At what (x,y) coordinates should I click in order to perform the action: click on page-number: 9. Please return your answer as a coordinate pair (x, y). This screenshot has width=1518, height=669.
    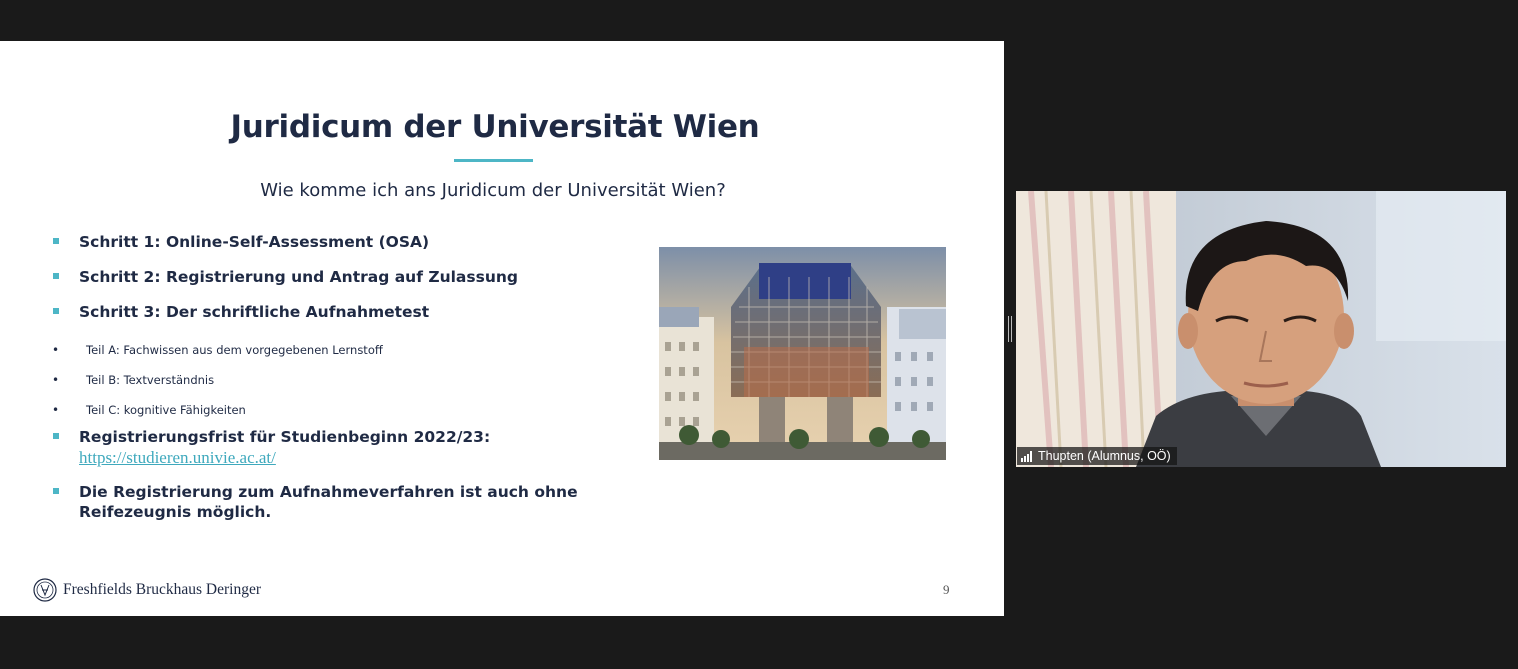
    Looking at the image, I should click on (946, 589).